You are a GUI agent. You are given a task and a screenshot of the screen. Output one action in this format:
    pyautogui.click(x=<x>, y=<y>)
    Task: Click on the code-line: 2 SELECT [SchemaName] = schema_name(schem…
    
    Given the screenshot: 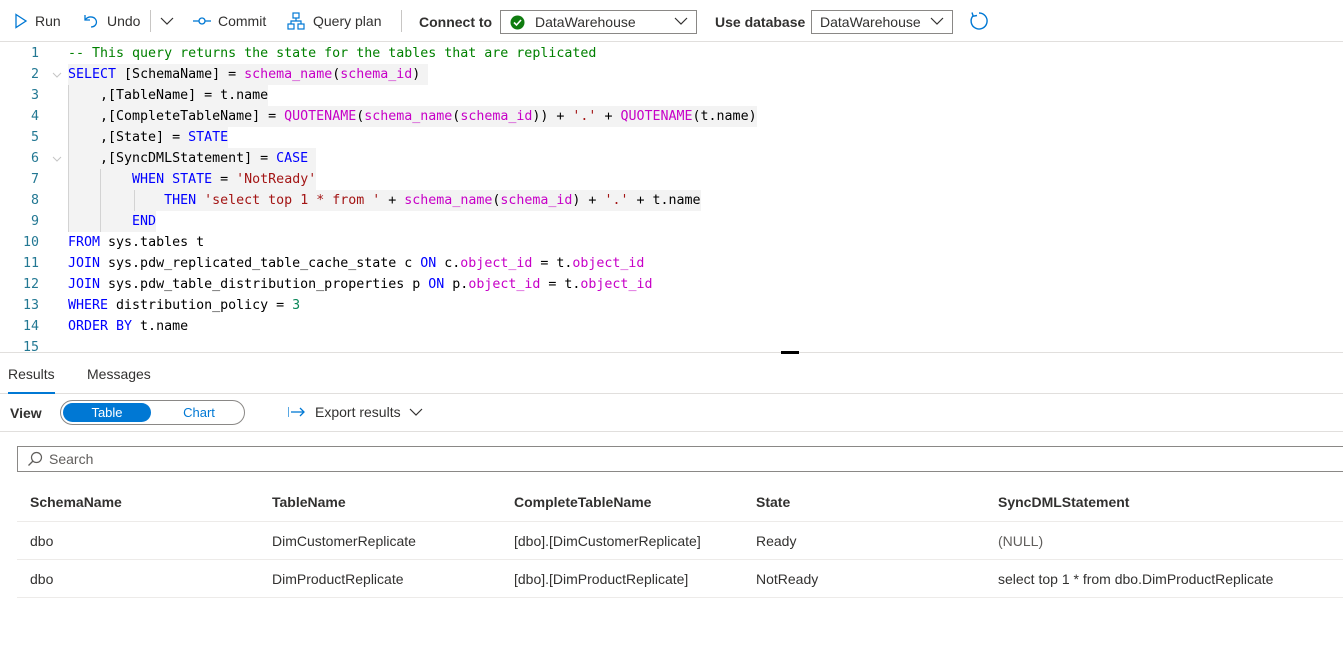 What is the action you would take?
    pyautogui.click(x=671, y=74)
    